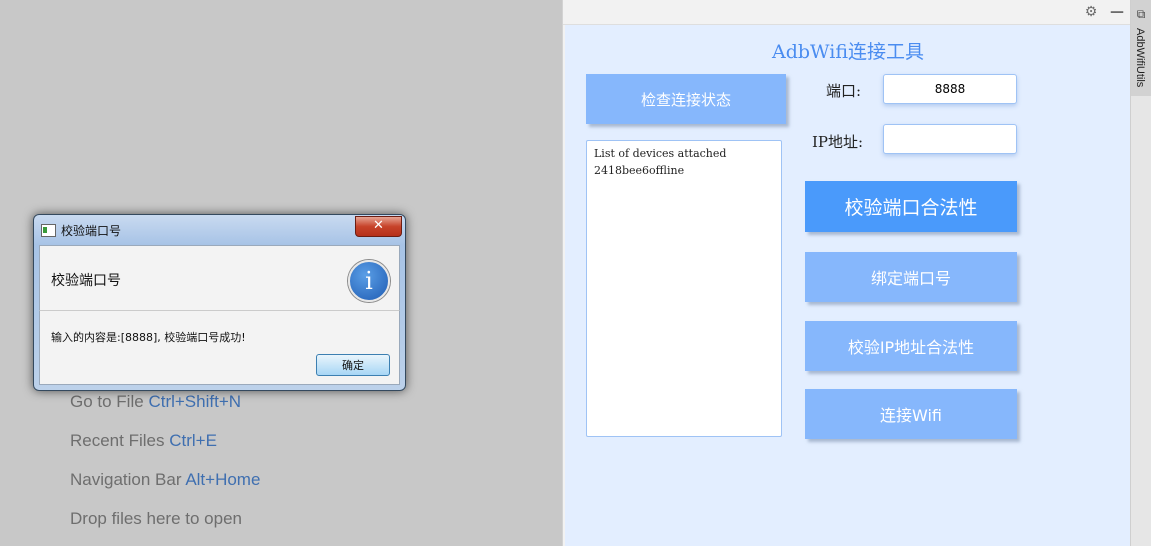  Describe the element at coordinates (911, 277) in the screenshot. I see `bind-port-button: 绑定端口号` at that location.